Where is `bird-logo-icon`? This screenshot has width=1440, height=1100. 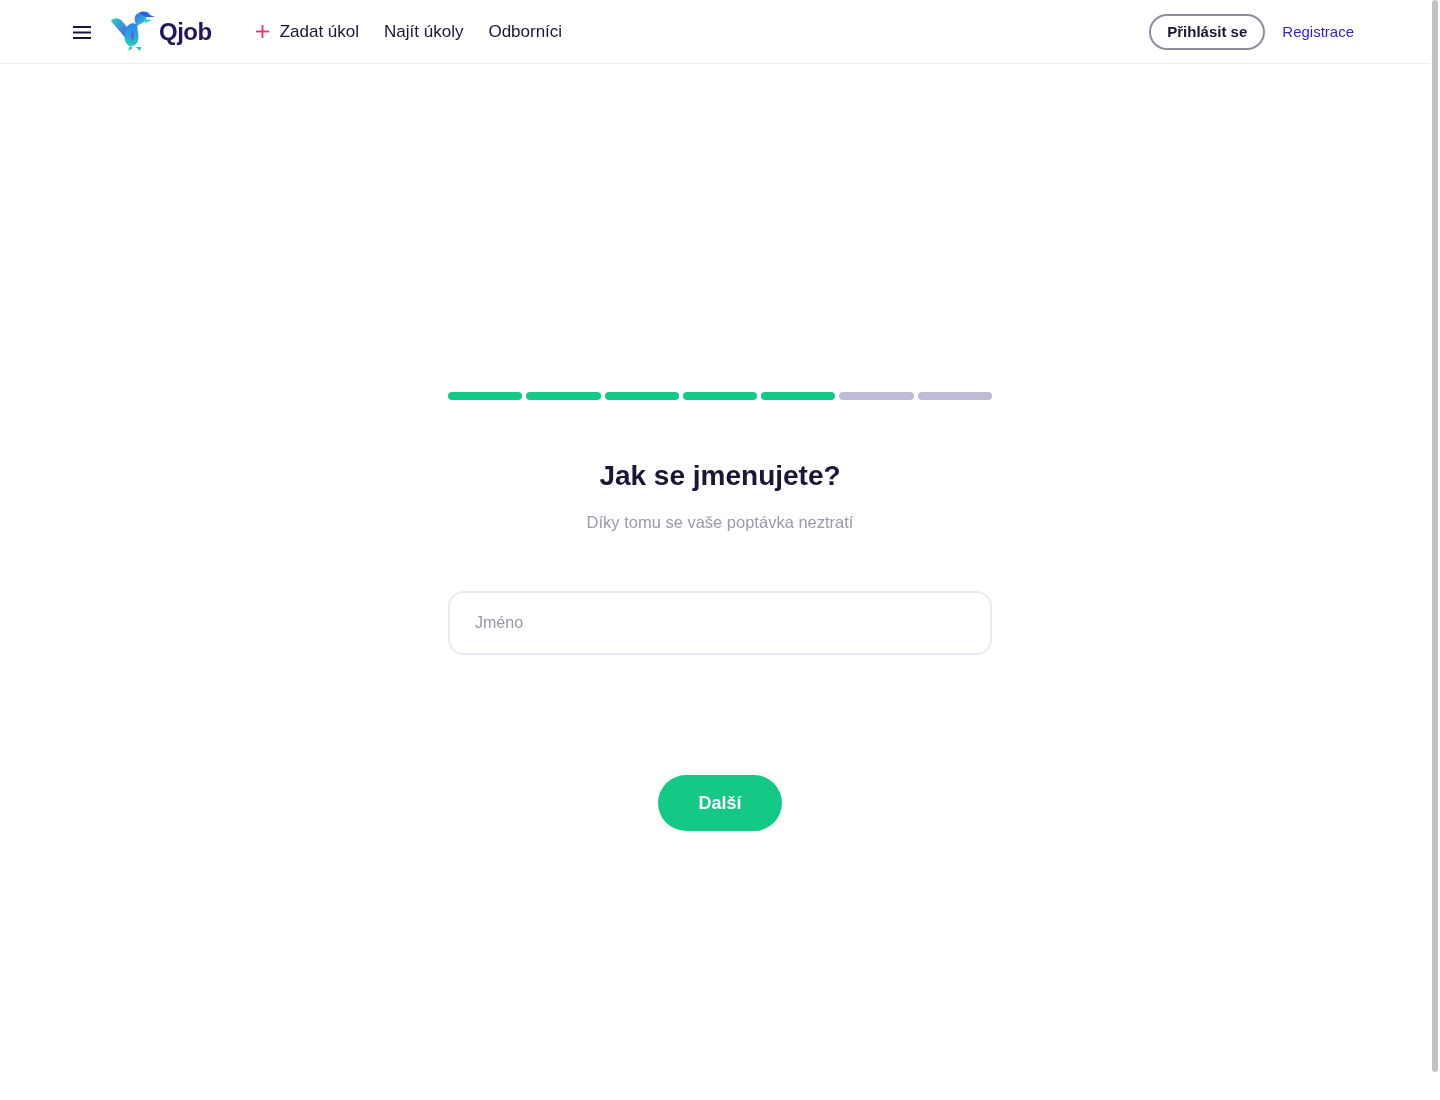
bird-logo-icon is located at coordinates (133, 31).